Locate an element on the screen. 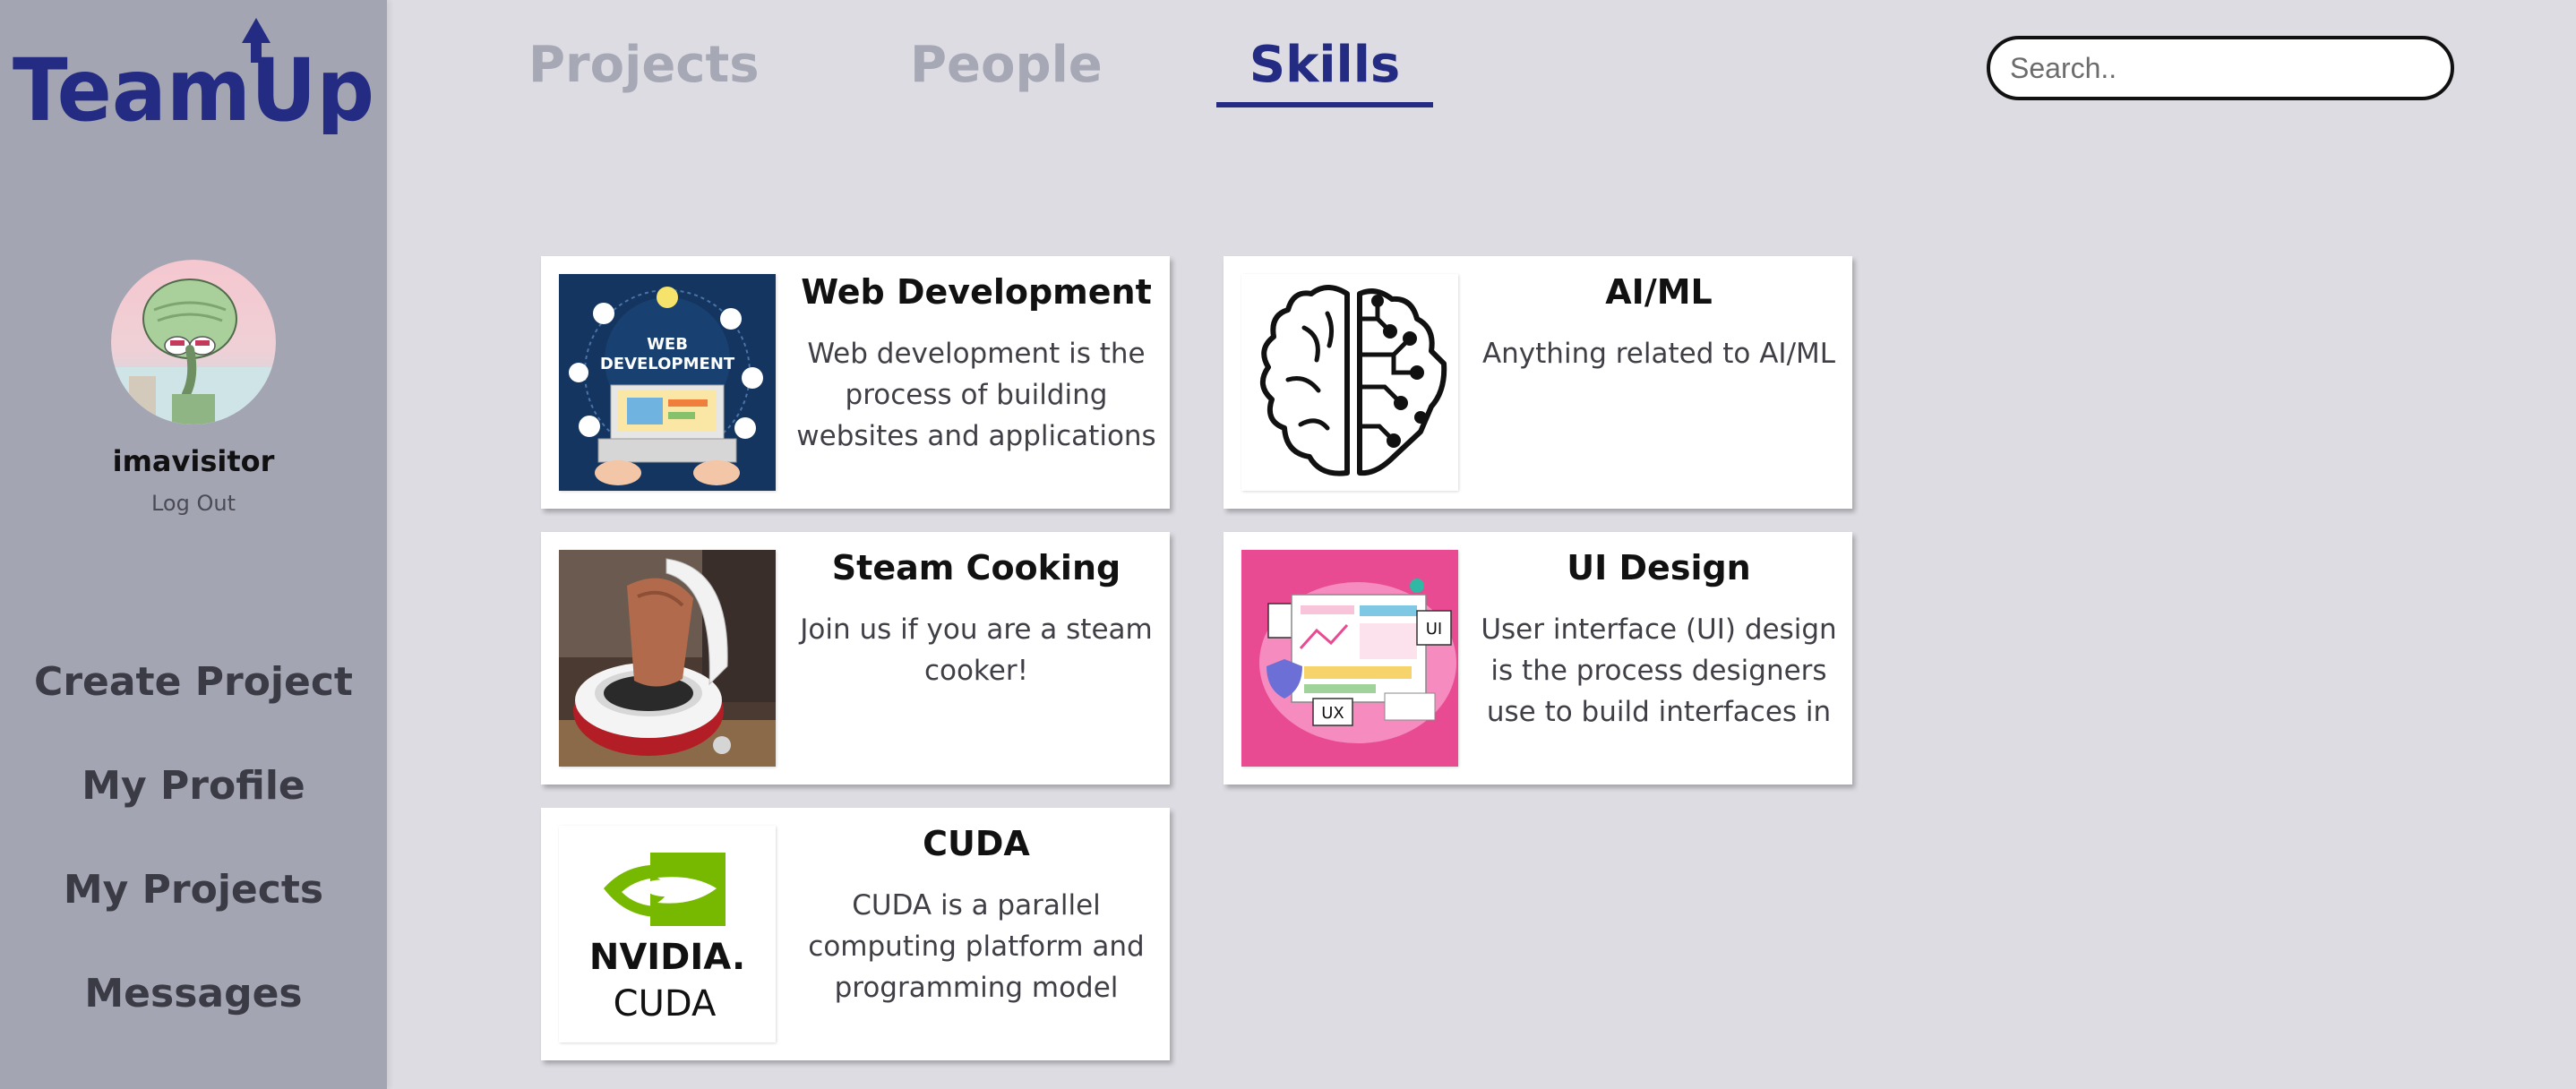 The width and height of the screenshot is (2576, 1089). skill-image: WEB DEVELOPMENT is located at coordinates (667, 383).